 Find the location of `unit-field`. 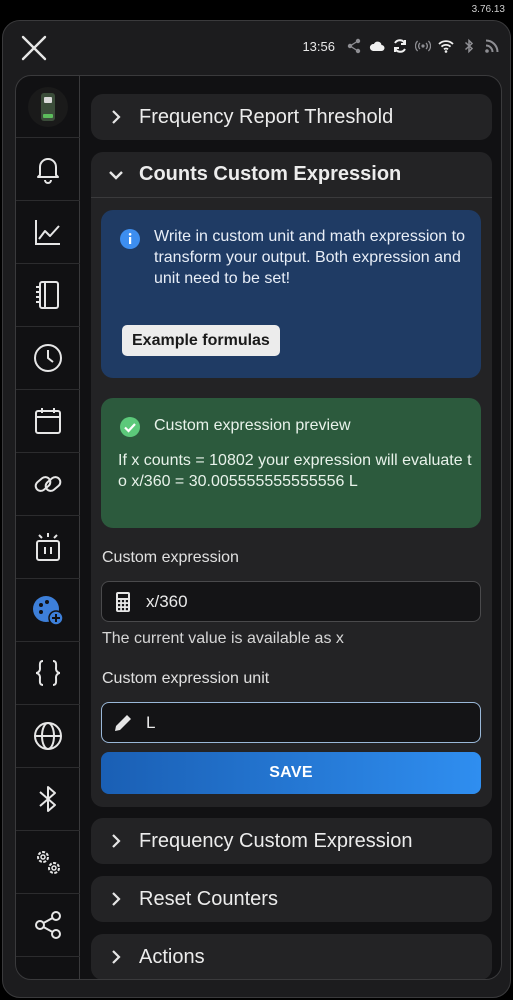

unit-field is located at coordinates (291, 722).